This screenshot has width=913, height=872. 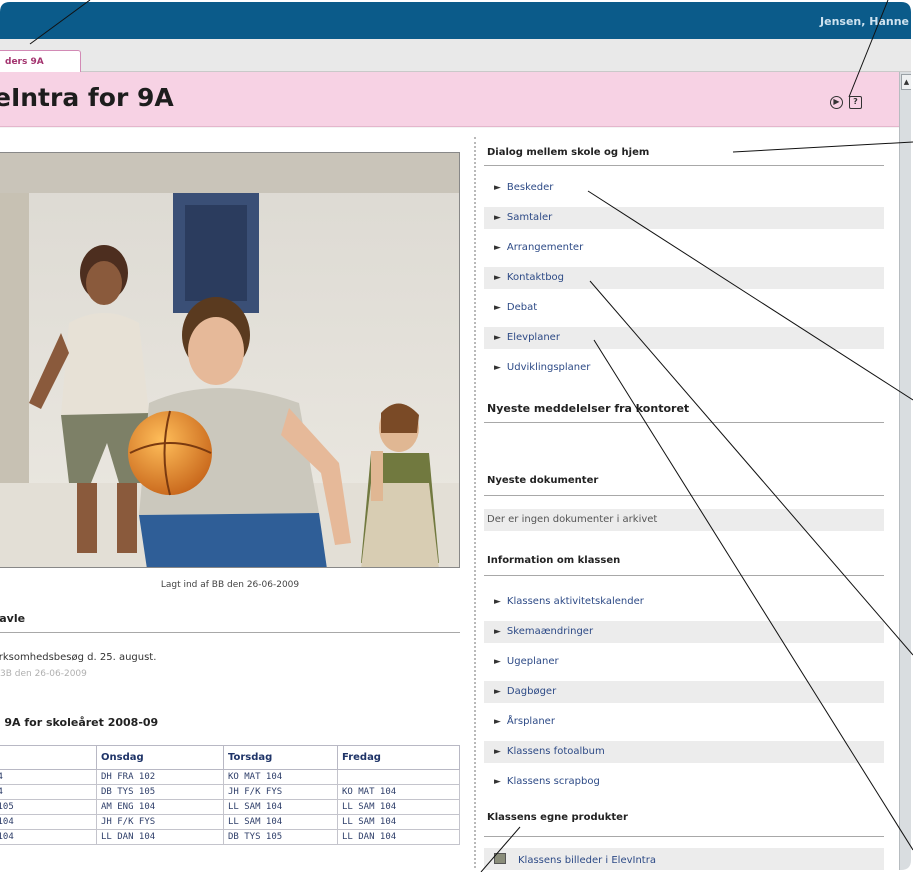 What do you see at coordinates (550, 631) in the screenshot?
I see `class-item-label: Skemaændringer` at bounding box center [550, 631].